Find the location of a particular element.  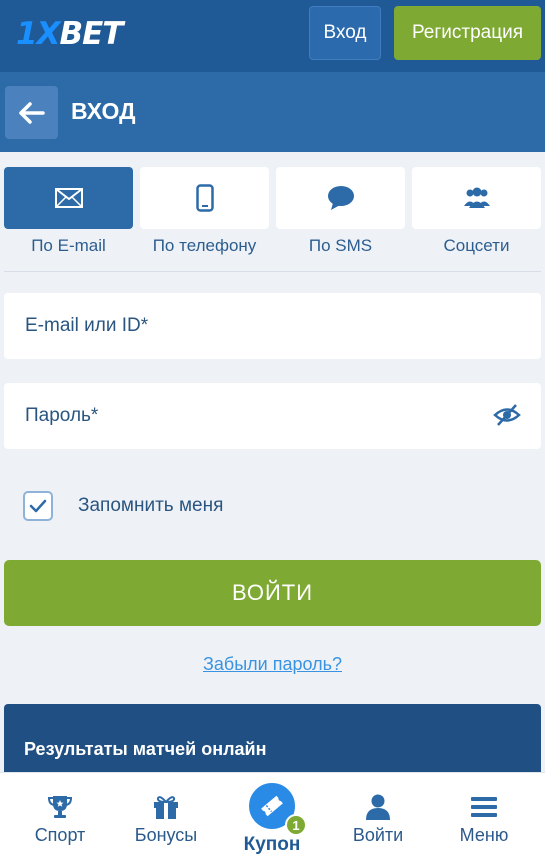

nav-sport: Спорт is located at coordinates (60, 814).